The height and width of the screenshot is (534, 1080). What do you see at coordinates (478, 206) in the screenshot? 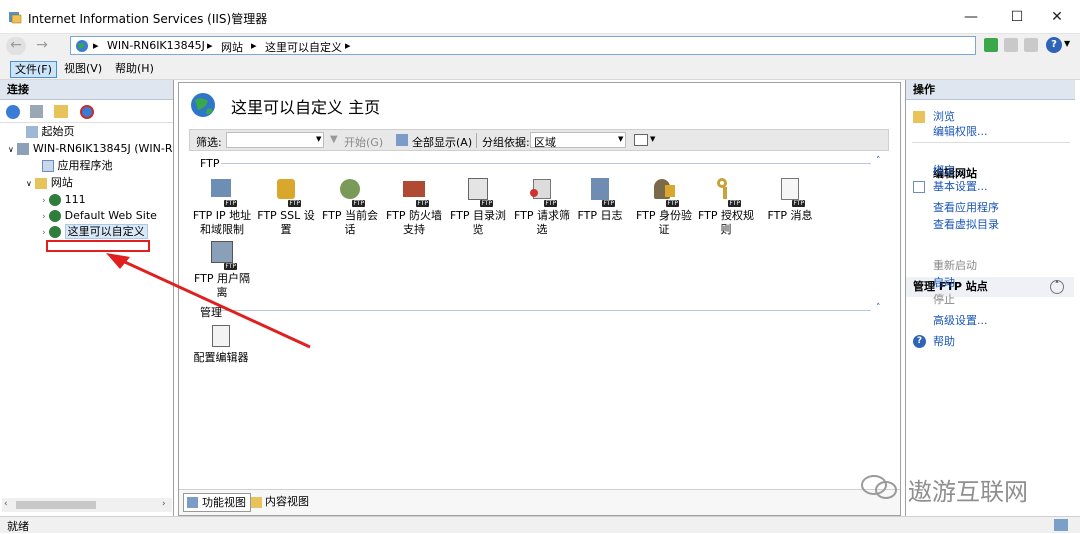
I see `feature-ftp-directory-browsing: FTP FTP 目录浏览` at bounding box center [478, 206].